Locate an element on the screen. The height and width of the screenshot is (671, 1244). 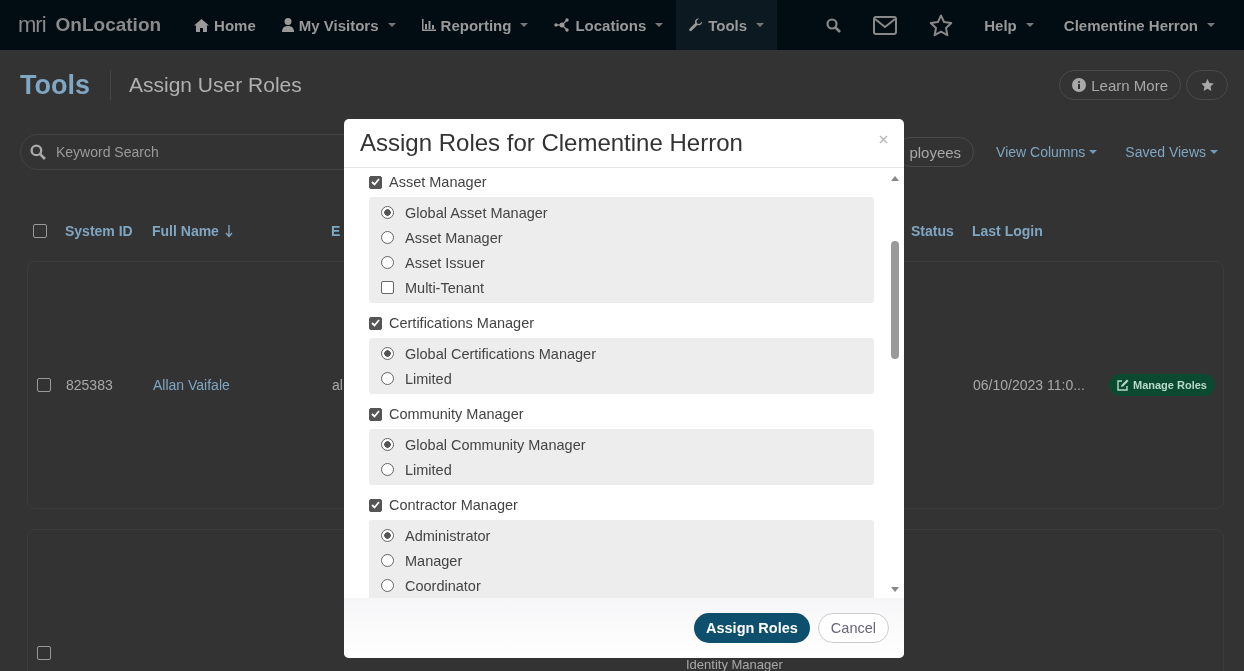
favorite-button is located at coordinates (1207, 85).